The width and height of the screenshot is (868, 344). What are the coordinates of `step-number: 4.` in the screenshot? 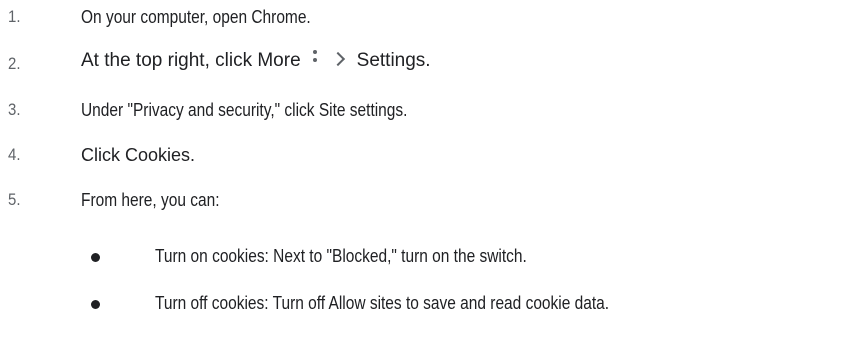 It's located at (14, 154).